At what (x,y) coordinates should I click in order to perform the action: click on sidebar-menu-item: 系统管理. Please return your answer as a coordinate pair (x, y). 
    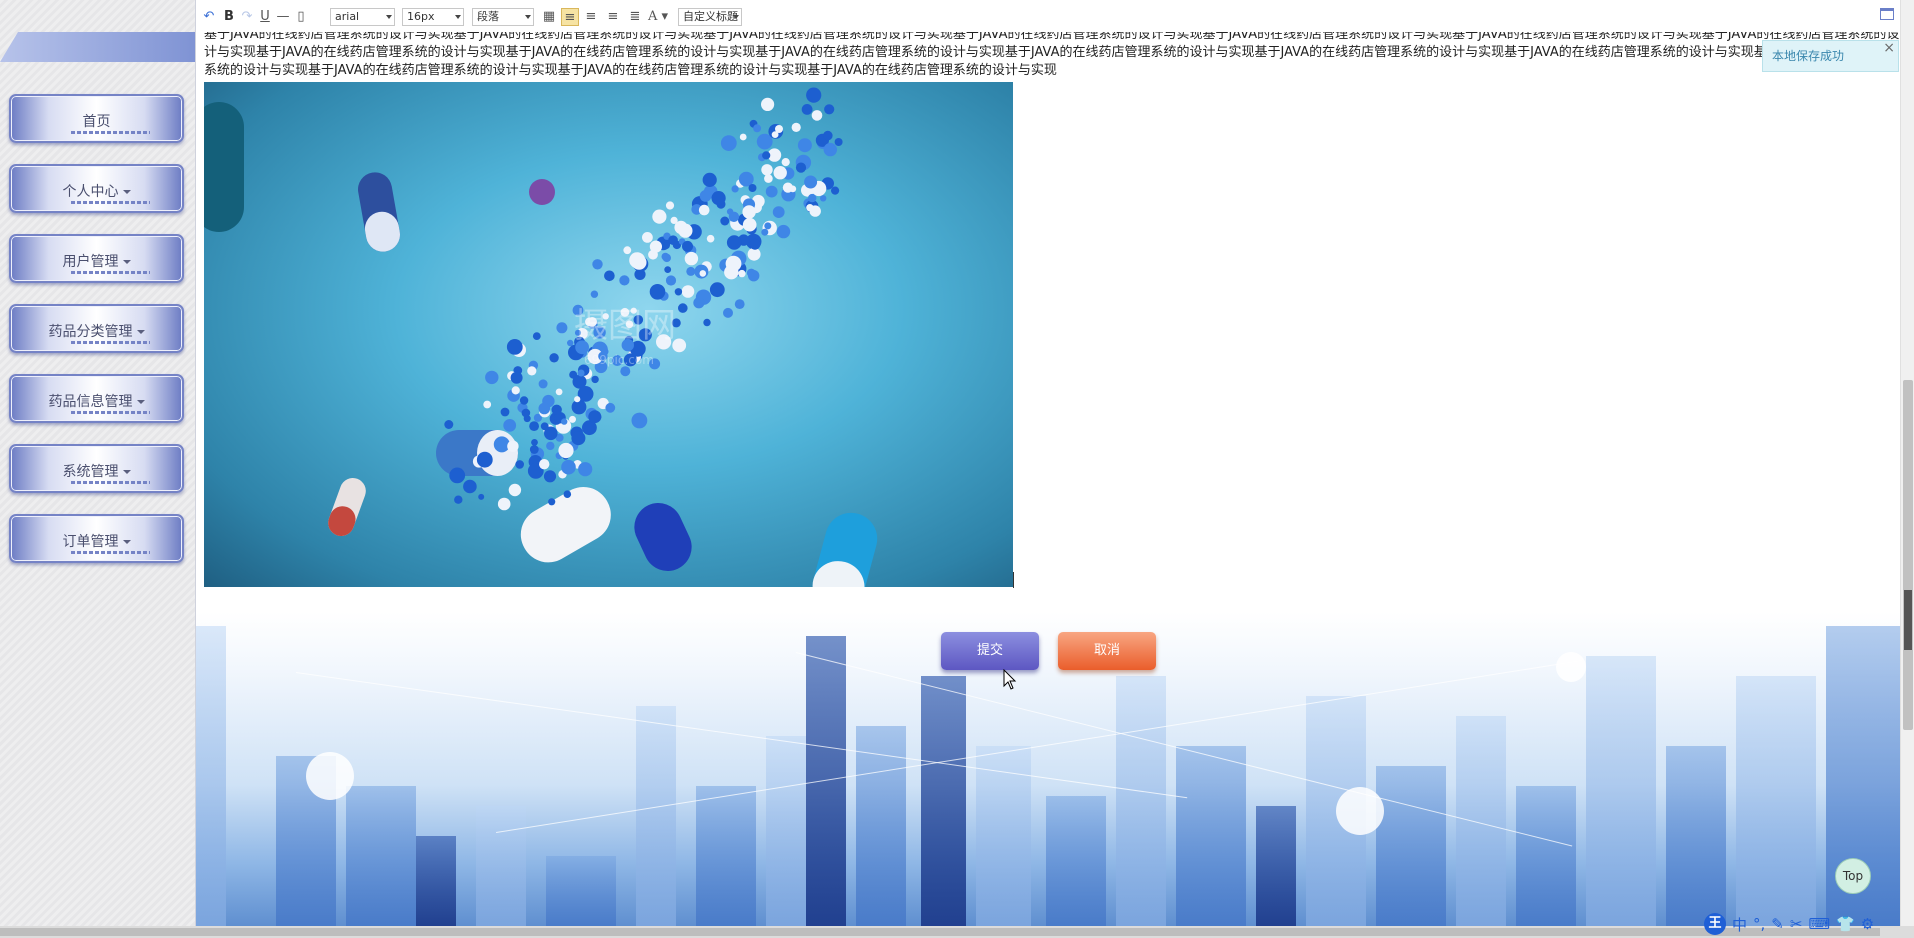
    Looking at the image, I should click on (96, 468).